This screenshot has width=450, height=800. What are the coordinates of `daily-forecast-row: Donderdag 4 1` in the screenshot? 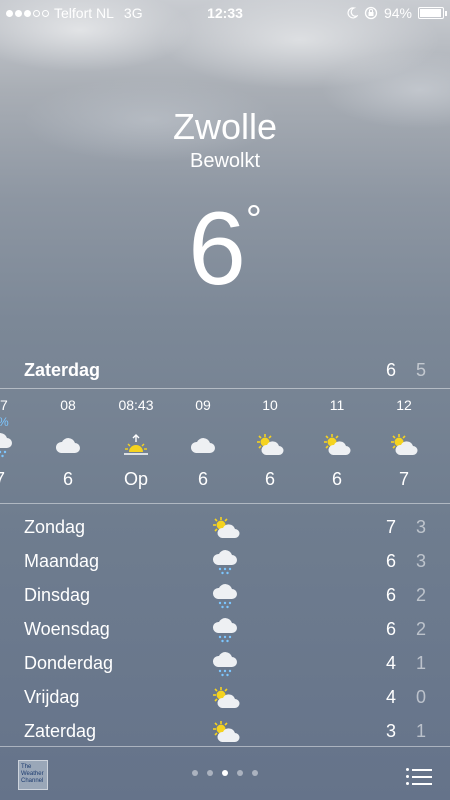 It's located at (225, 663).